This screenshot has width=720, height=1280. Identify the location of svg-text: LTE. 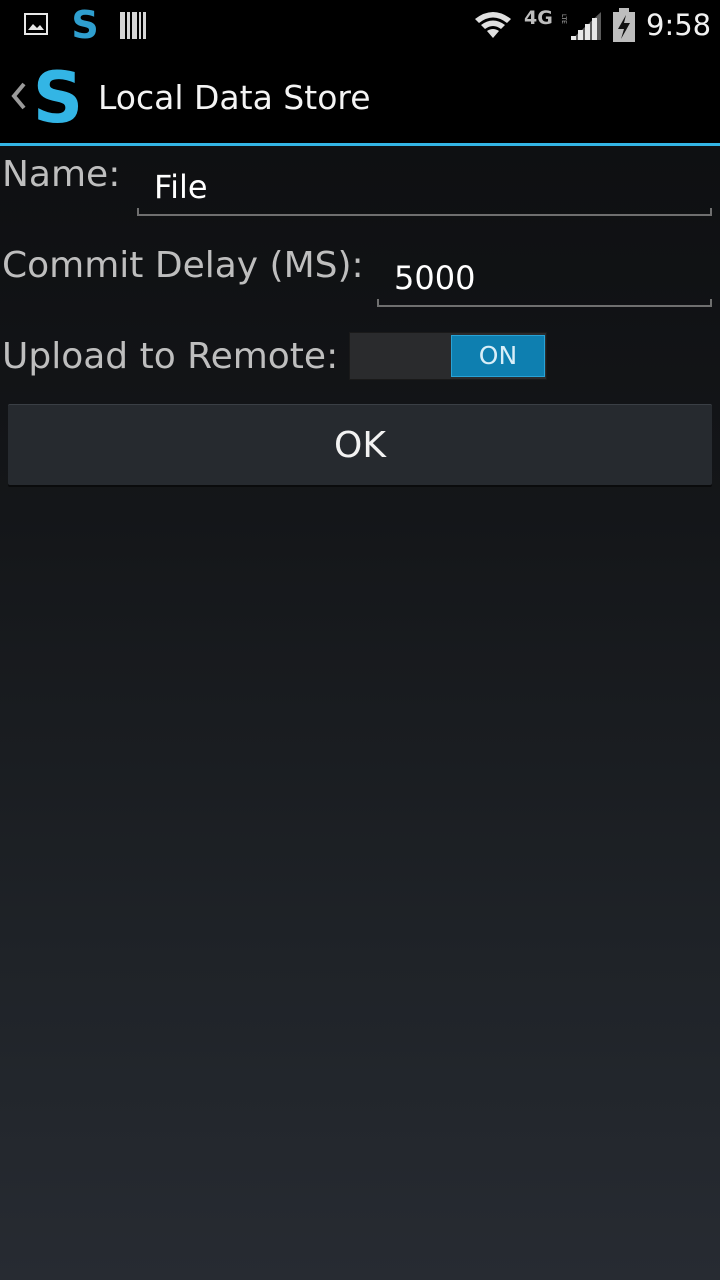
(563, 19).